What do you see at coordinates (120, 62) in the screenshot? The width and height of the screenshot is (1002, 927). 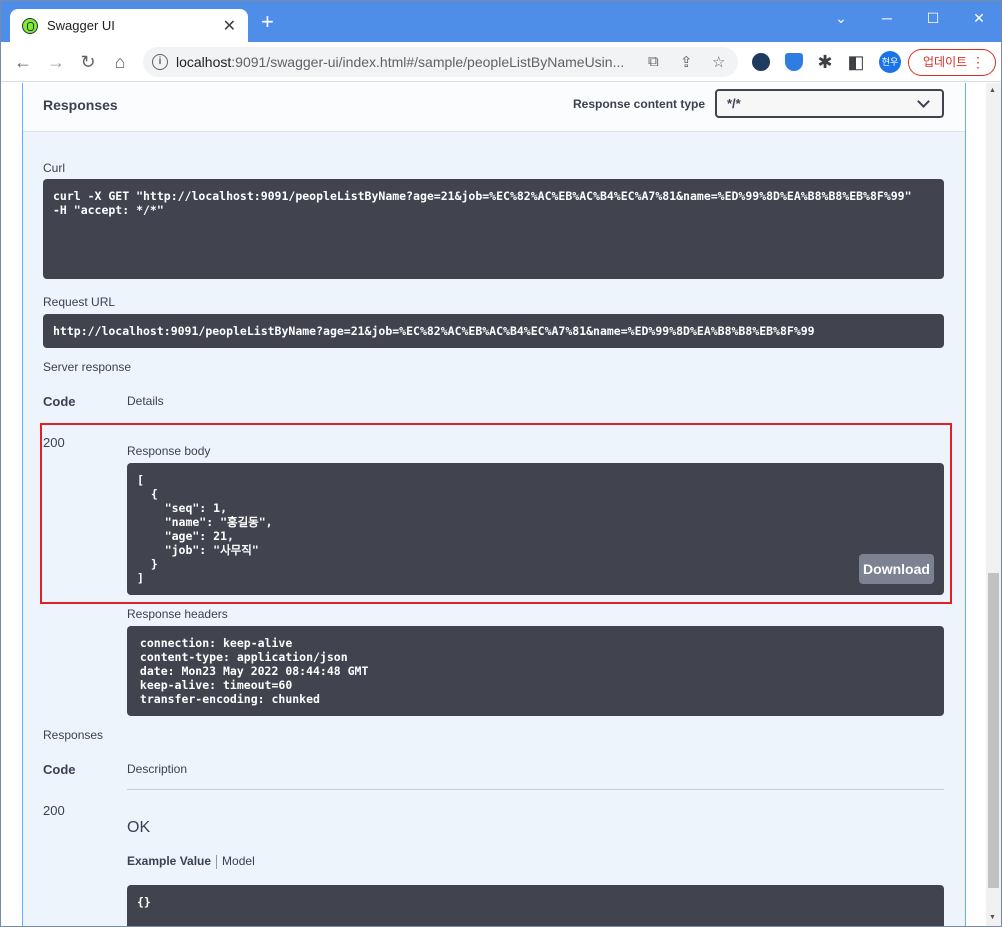 I see `home-icon: ⌂` at bounding box center [120, 62].